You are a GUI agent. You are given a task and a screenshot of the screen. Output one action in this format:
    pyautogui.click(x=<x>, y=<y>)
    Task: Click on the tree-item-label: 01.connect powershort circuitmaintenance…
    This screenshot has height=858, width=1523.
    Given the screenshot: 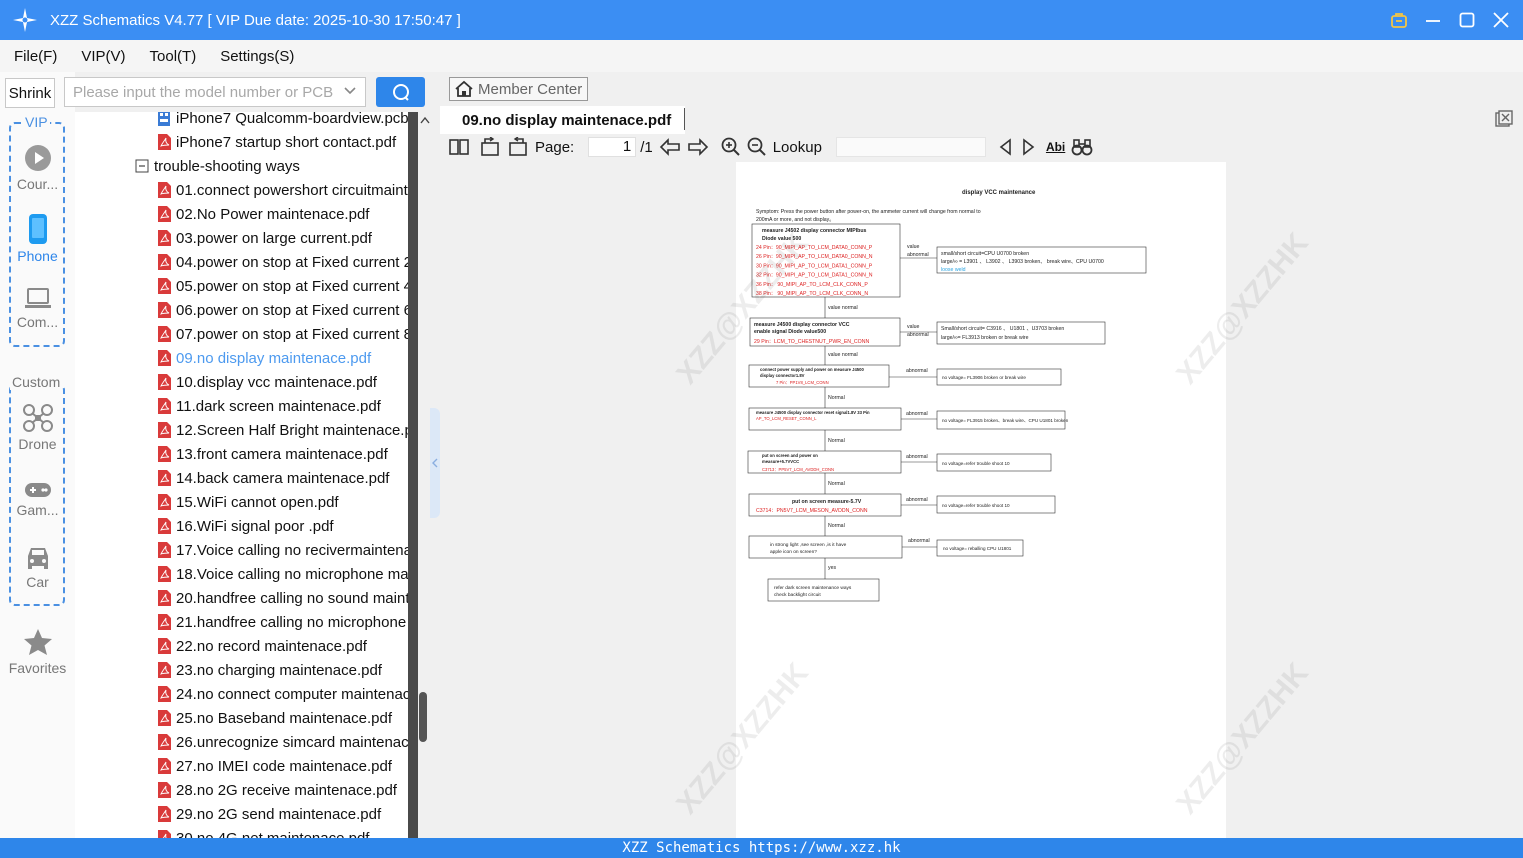 What is the action you would take?
    pyautogui.click(x=292, y=190)
    